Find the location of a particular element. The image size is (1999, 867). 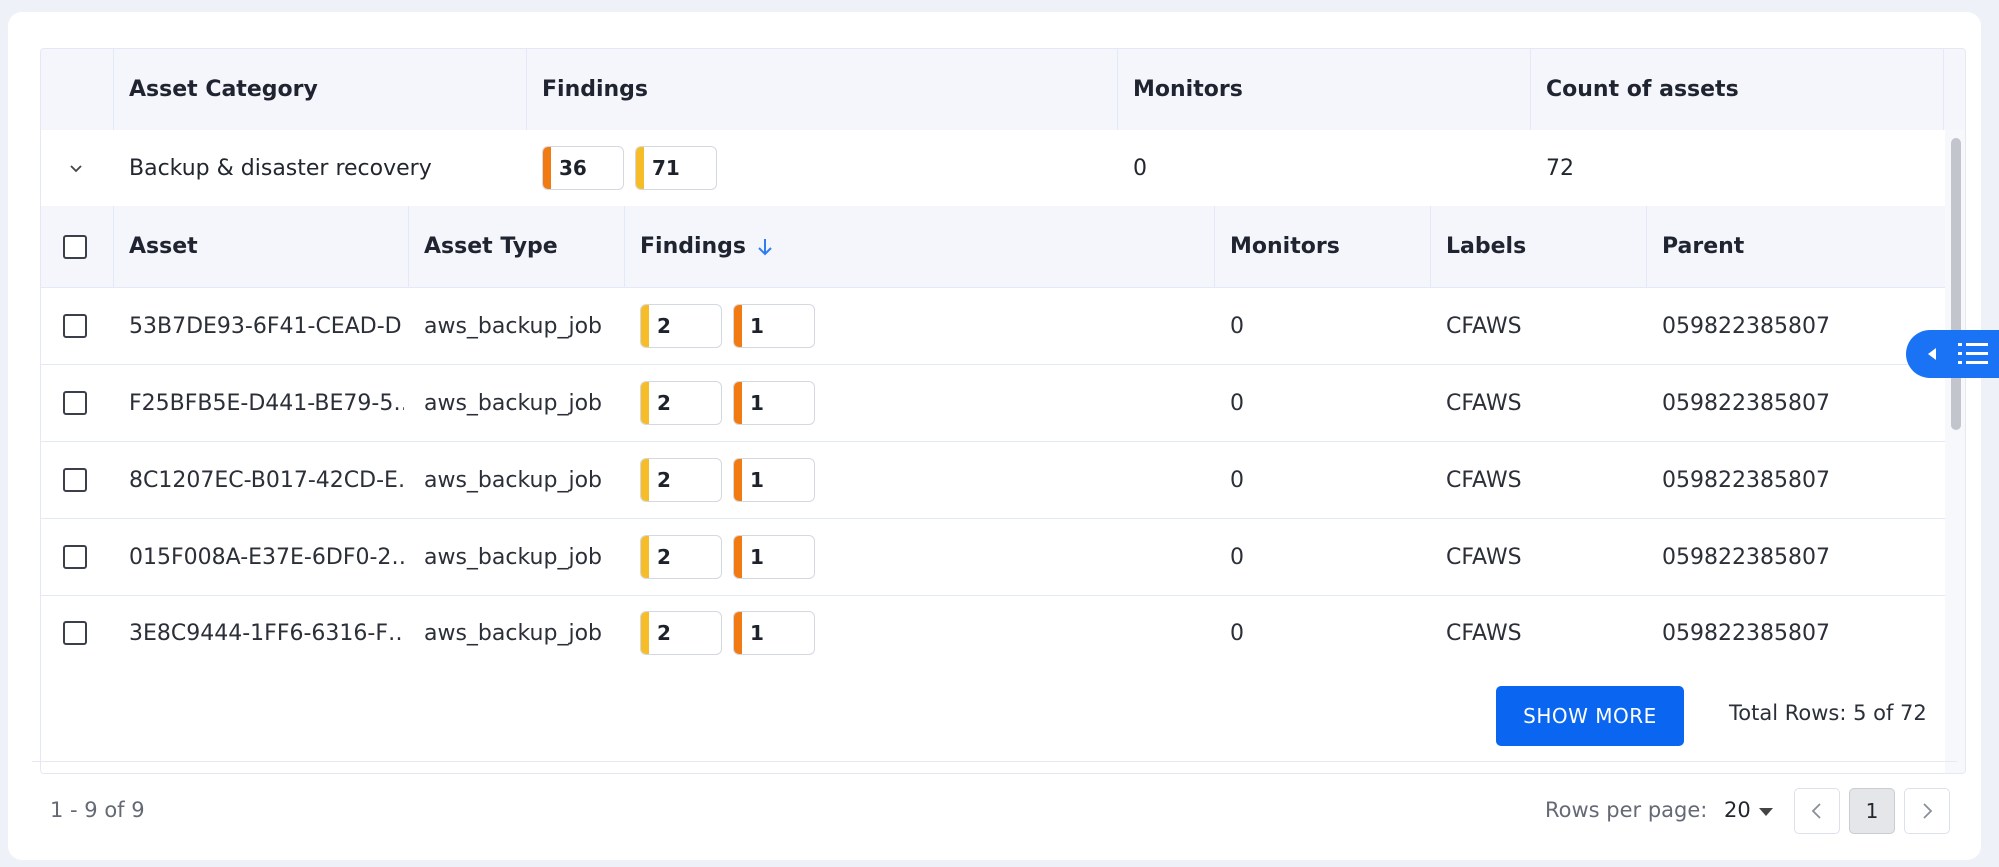

prev-page-button is located at coordinates (1817, 811).